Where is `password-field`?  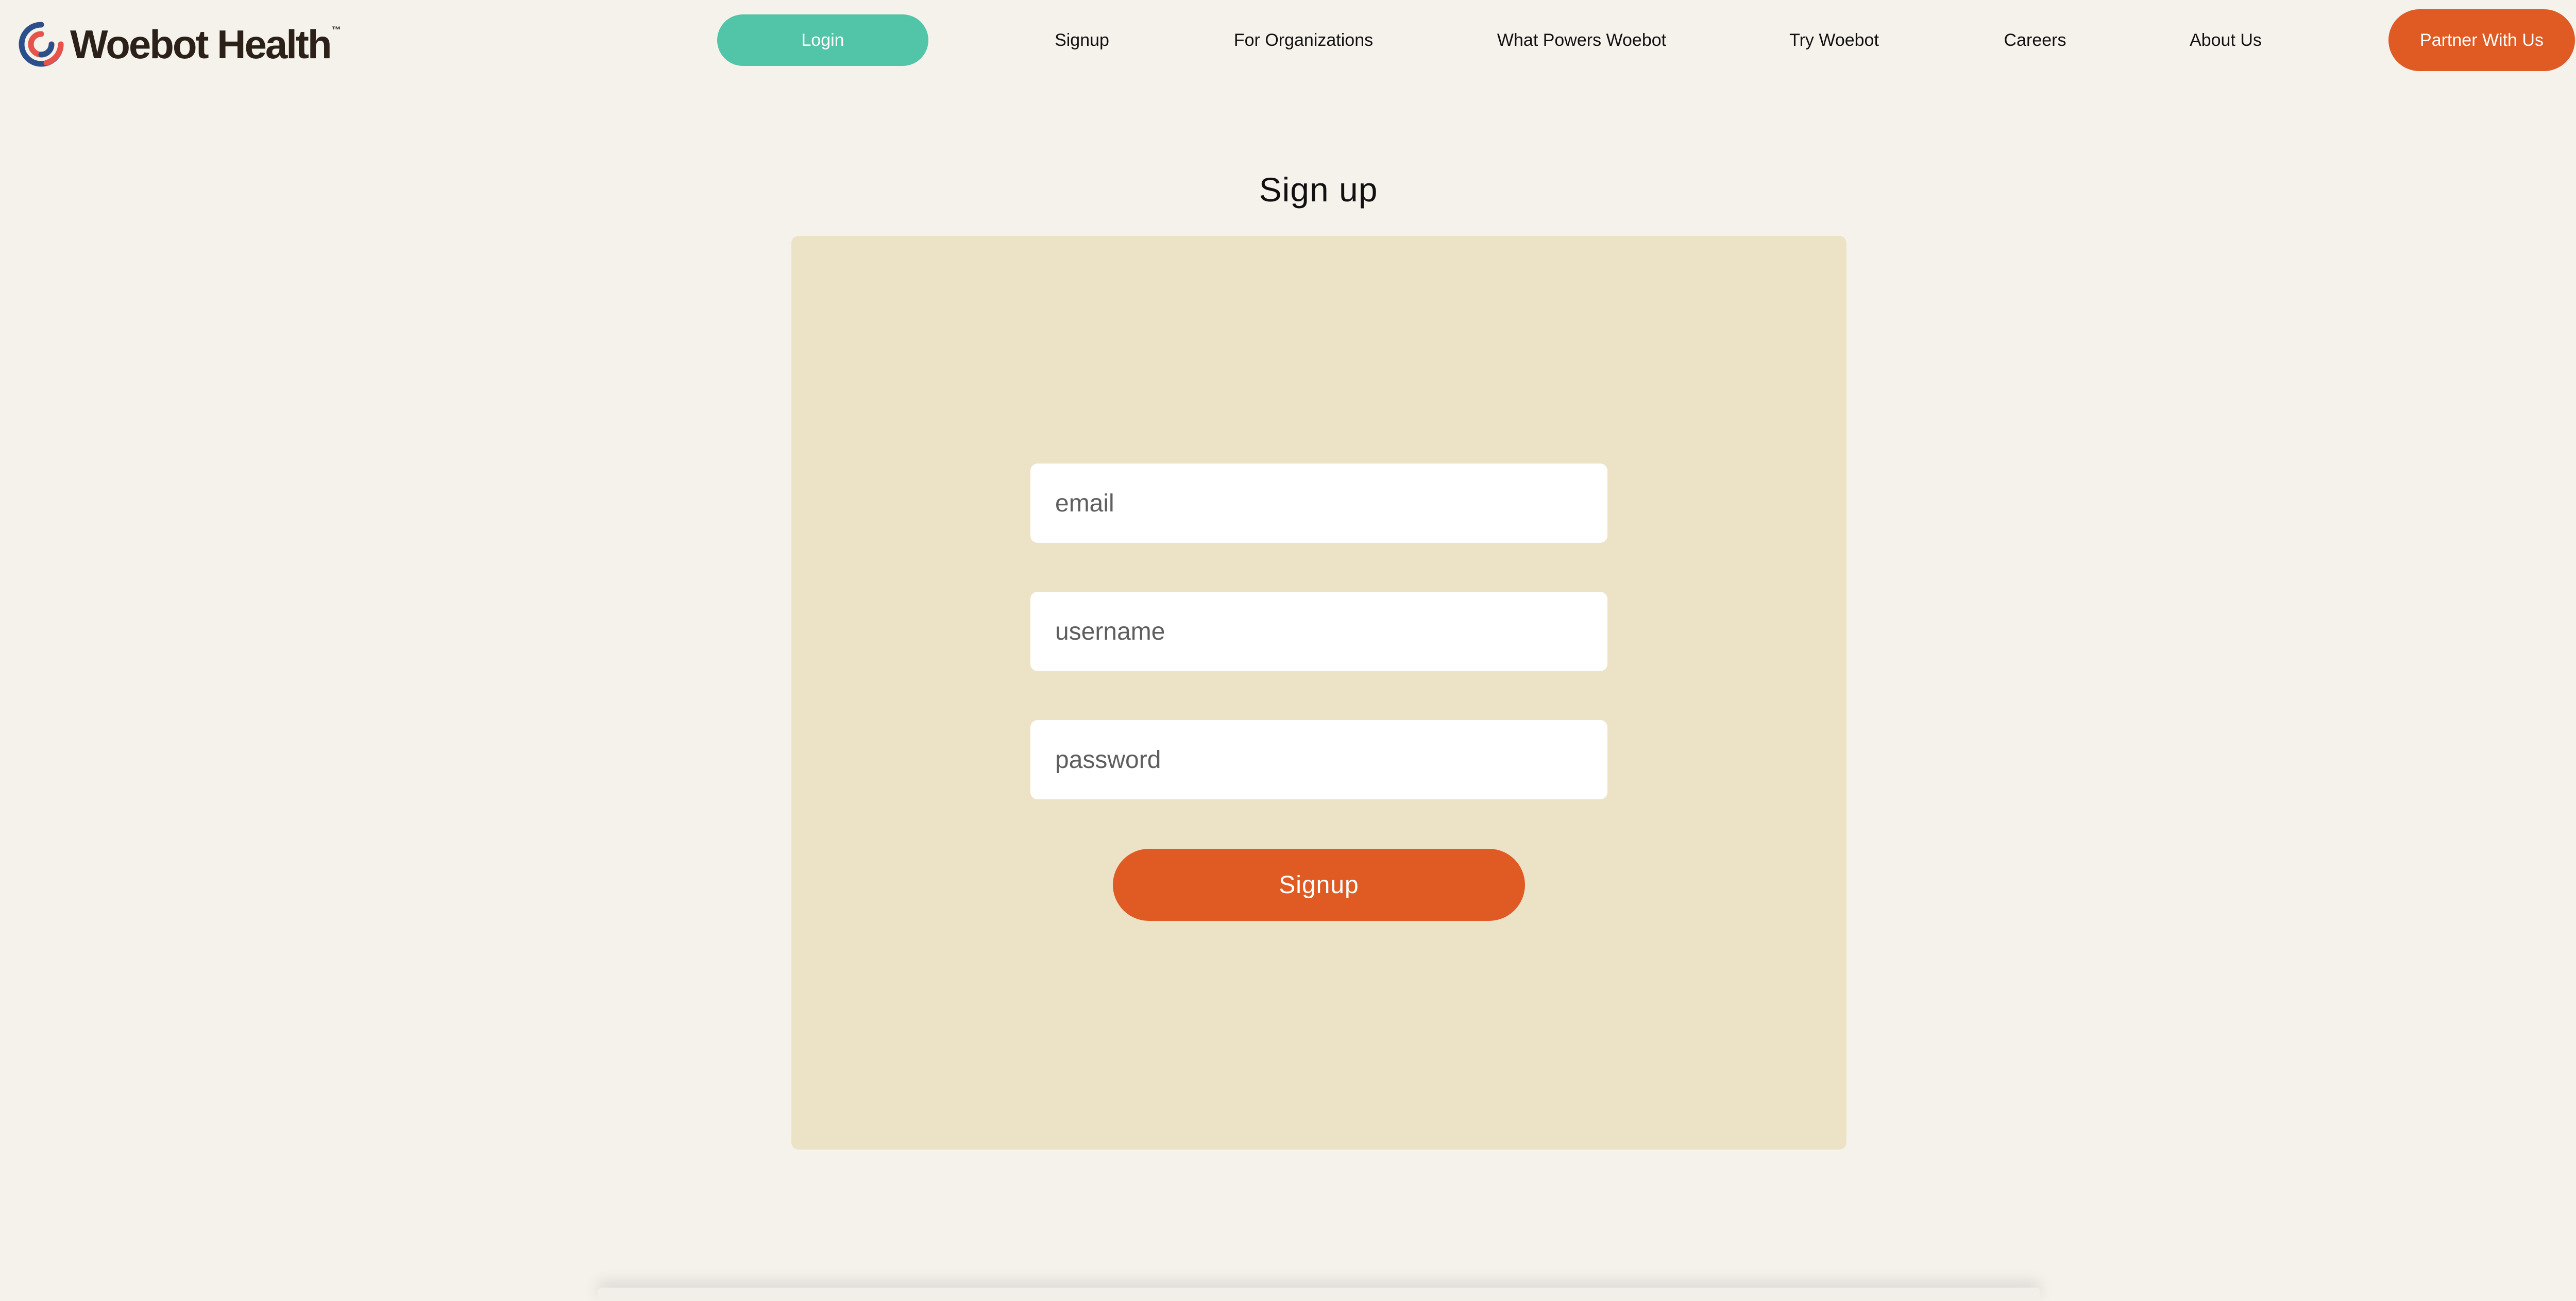
password-field is located at coordinates (1318, 759).